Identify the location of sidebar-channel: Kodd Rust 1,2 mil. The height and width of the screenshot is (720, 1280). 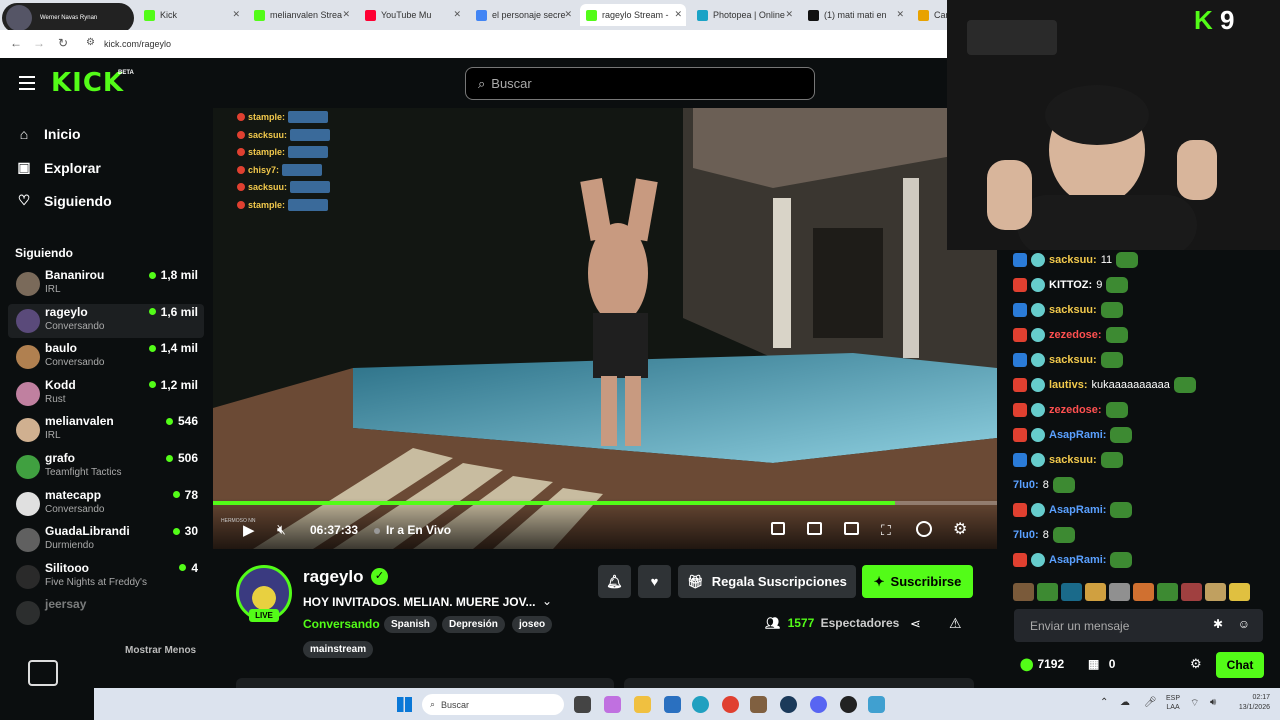
(106, 394).